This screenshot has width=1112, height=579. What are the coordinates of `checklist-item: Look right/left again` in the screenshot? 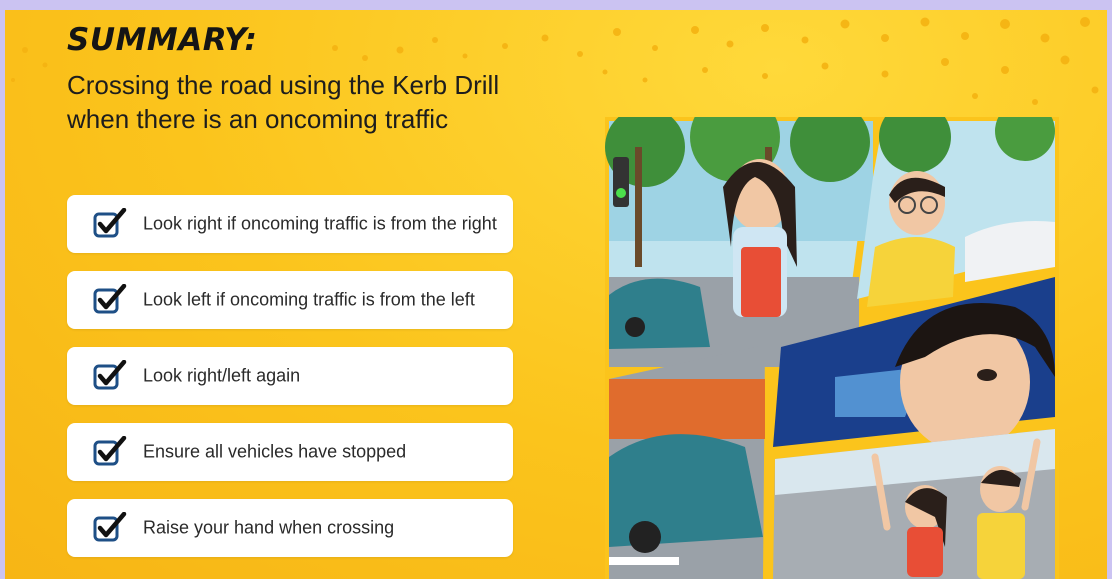 It's located at (290, 376).